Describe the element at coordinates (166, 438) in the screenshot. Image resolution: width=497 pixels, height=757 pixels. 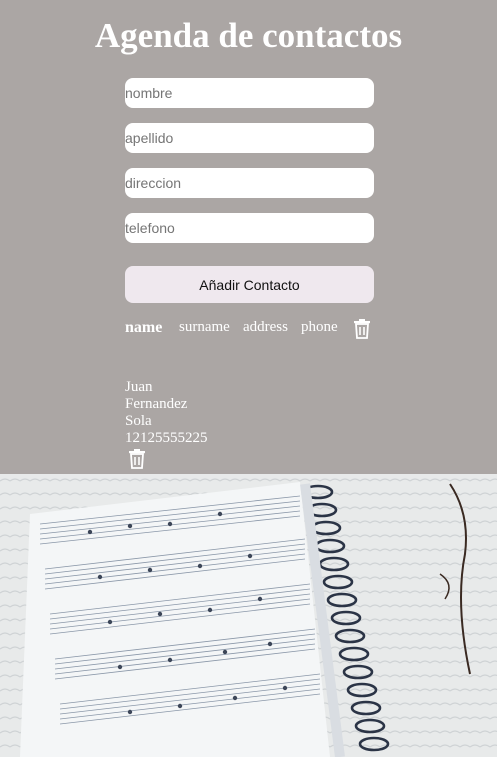
I see `contact-phone: 12125555225` at that location.